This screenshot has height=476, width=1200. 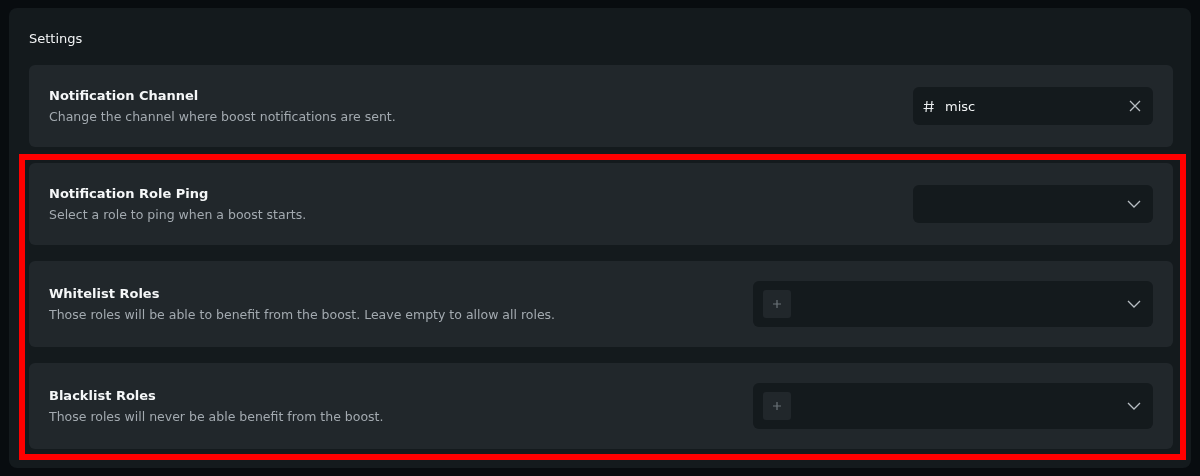 What do you see at coordinates (302, 314) in the screenshot?
I see `setting-description: Those roles will be able to benefit from the boost. Leave empty to allow all roles.` at bounding box center [302, 314].